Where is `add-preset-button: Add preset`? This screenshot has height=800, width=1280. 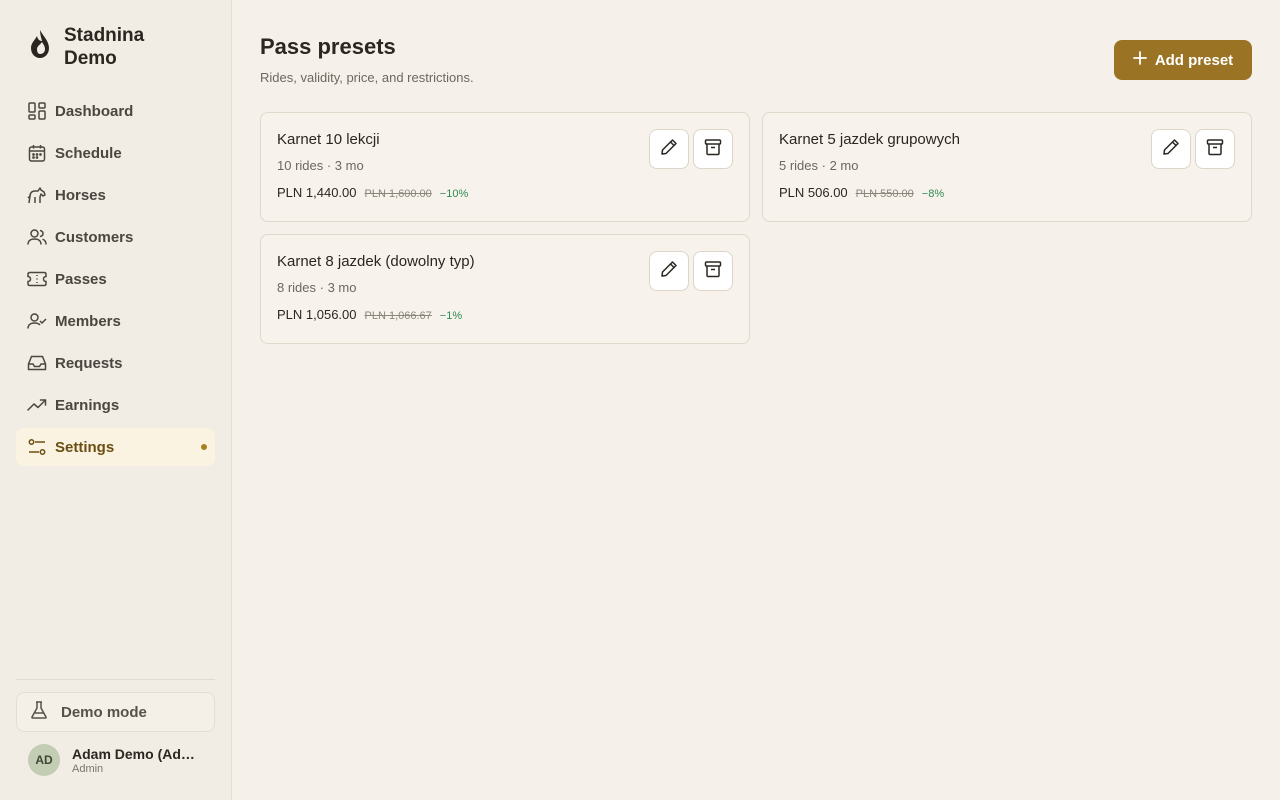 add-preset-button: Add preset is located at coordinates (1183, 60).